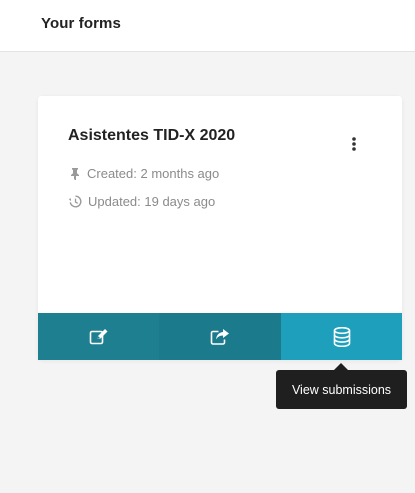 This screenshot has height=493, width=415. What do you see at coordinates (75, 174) in the screenshot?
I see `pin-icon` at bounding box center [75, 174].